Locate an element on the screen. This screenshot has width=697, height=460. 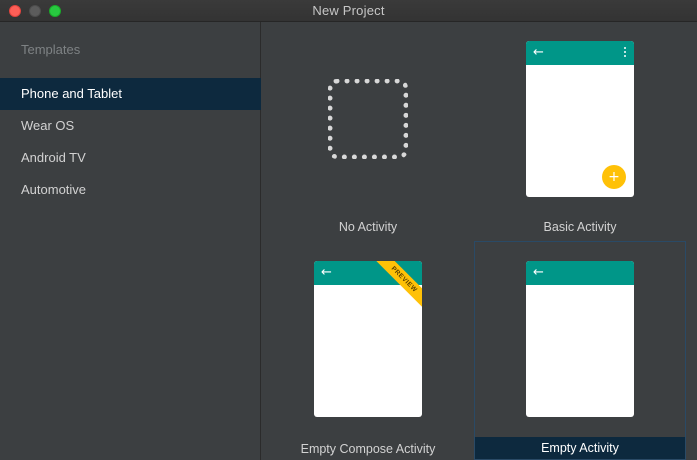
preview-ribbon: PREVIEW is located at coordinates (397, 286).